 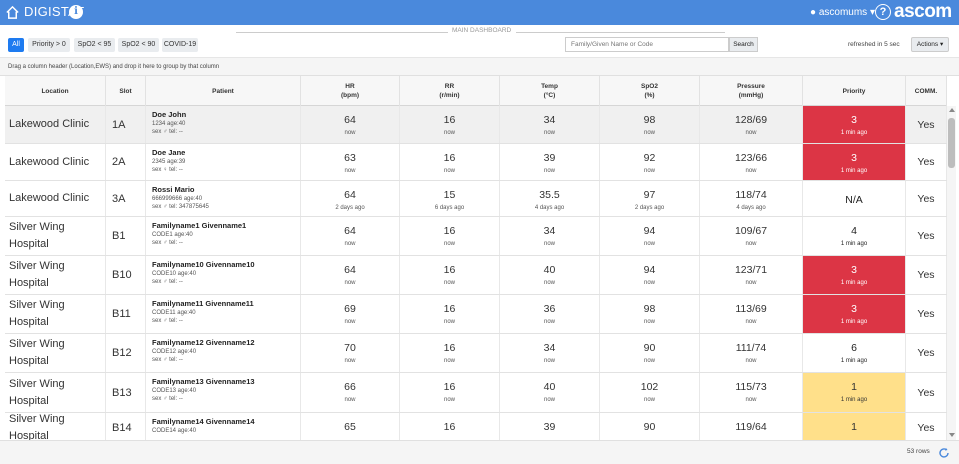 I want to click on spo2-value: 97, so click(x=649, y=195).